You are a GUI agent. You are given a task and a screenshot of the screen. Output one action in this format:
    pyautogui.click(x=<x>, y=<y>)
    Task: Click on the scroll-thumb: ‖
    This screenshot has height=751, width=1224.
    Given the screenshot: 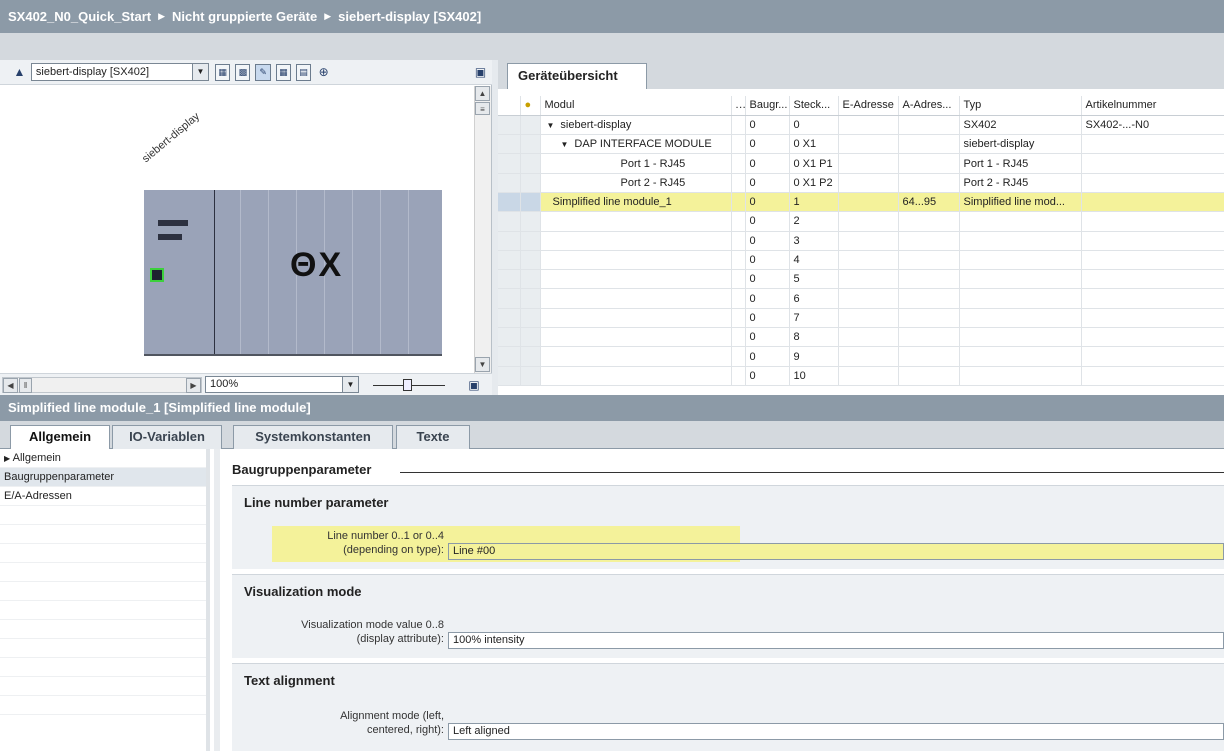 What is the action you would take?
    pyautogui.click(x=25, y=385)
    